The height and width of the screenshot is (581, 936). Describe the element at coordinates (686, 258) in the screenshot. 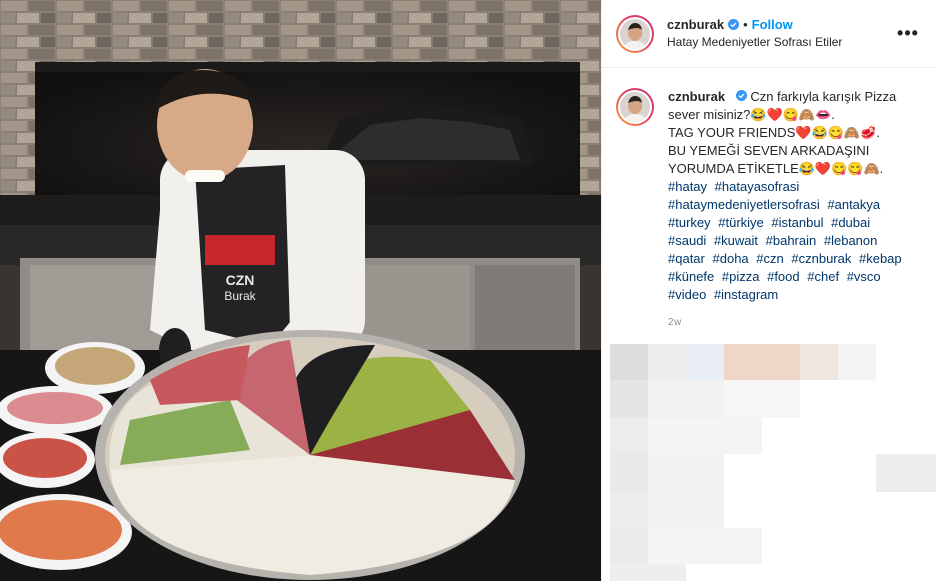

I see `hashtag-link: #qatar` at that location.